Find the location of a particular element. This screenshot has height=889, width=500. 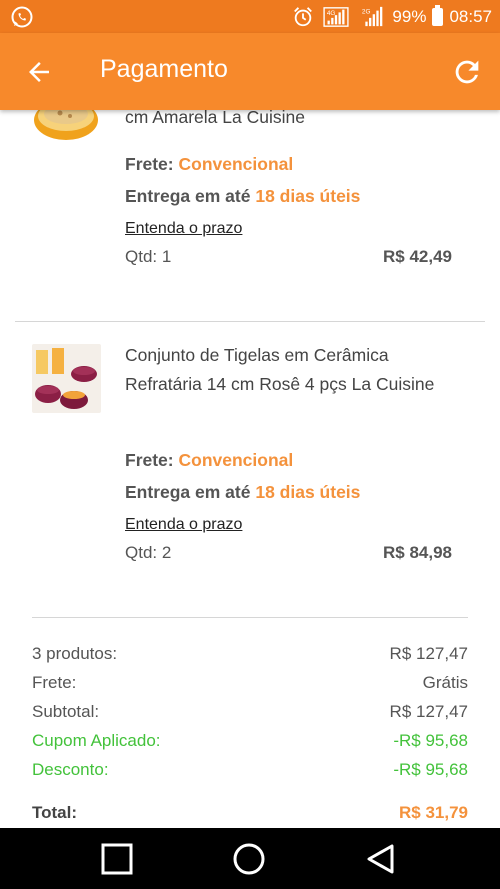

product-name: cm Amarela La Cuisine is located at coordinates (215, 118).